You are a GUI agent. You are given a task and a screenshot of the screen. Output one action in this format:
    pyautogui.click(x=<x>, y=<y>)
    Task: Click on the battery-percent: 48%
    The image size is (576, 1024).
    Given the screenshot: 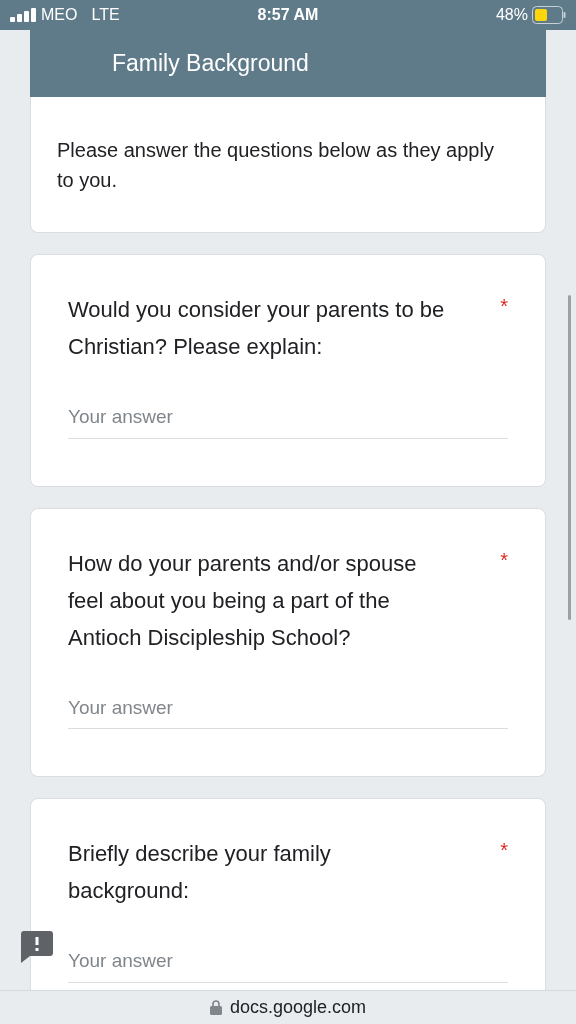 What is the action you would take?
    pyautogui.click(x=511, y=15)
    